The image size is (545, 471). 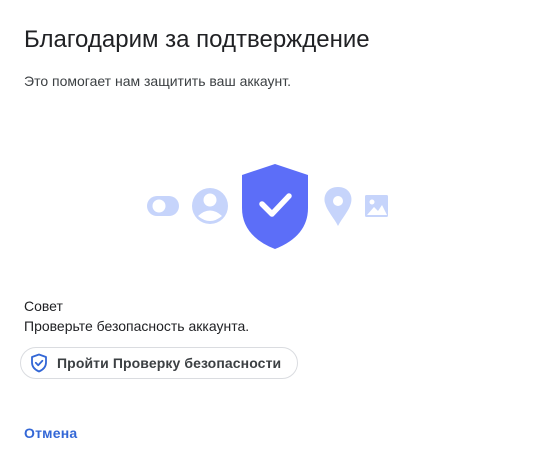 I want to click on dialog-title: Благодарим за подтверждение, so click(x=197, y=39).